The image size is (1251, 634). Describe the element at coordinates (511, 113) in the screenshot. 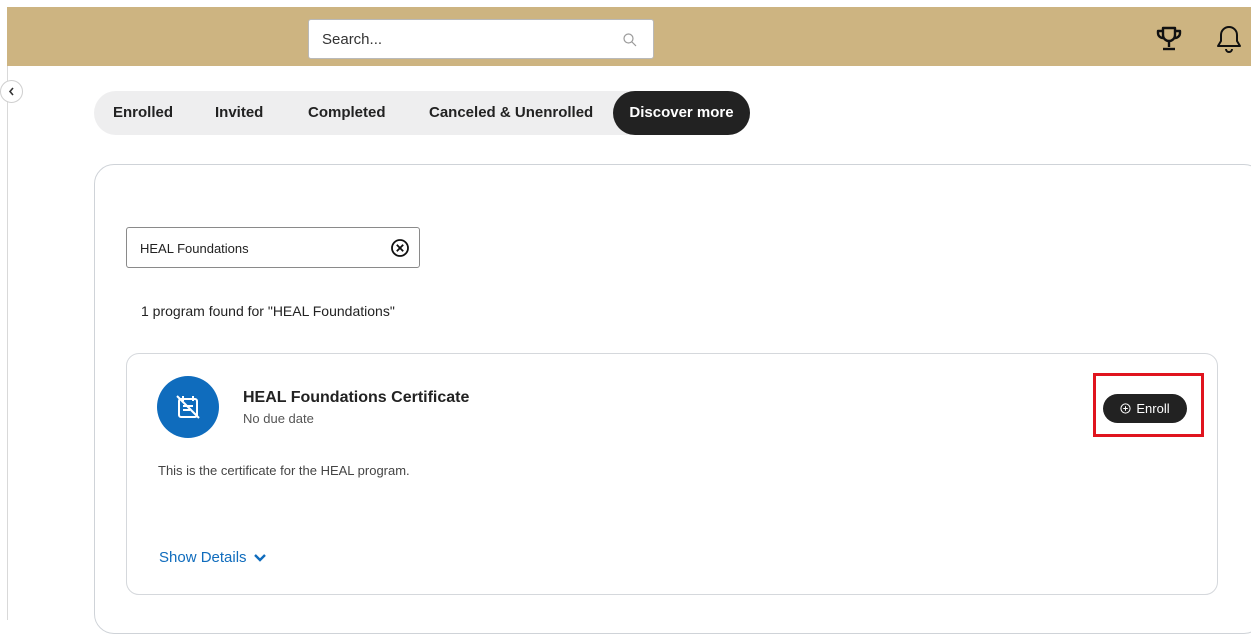

I see `tab-canceled-unenrolled: Canceled & Unenrolled` at that location.